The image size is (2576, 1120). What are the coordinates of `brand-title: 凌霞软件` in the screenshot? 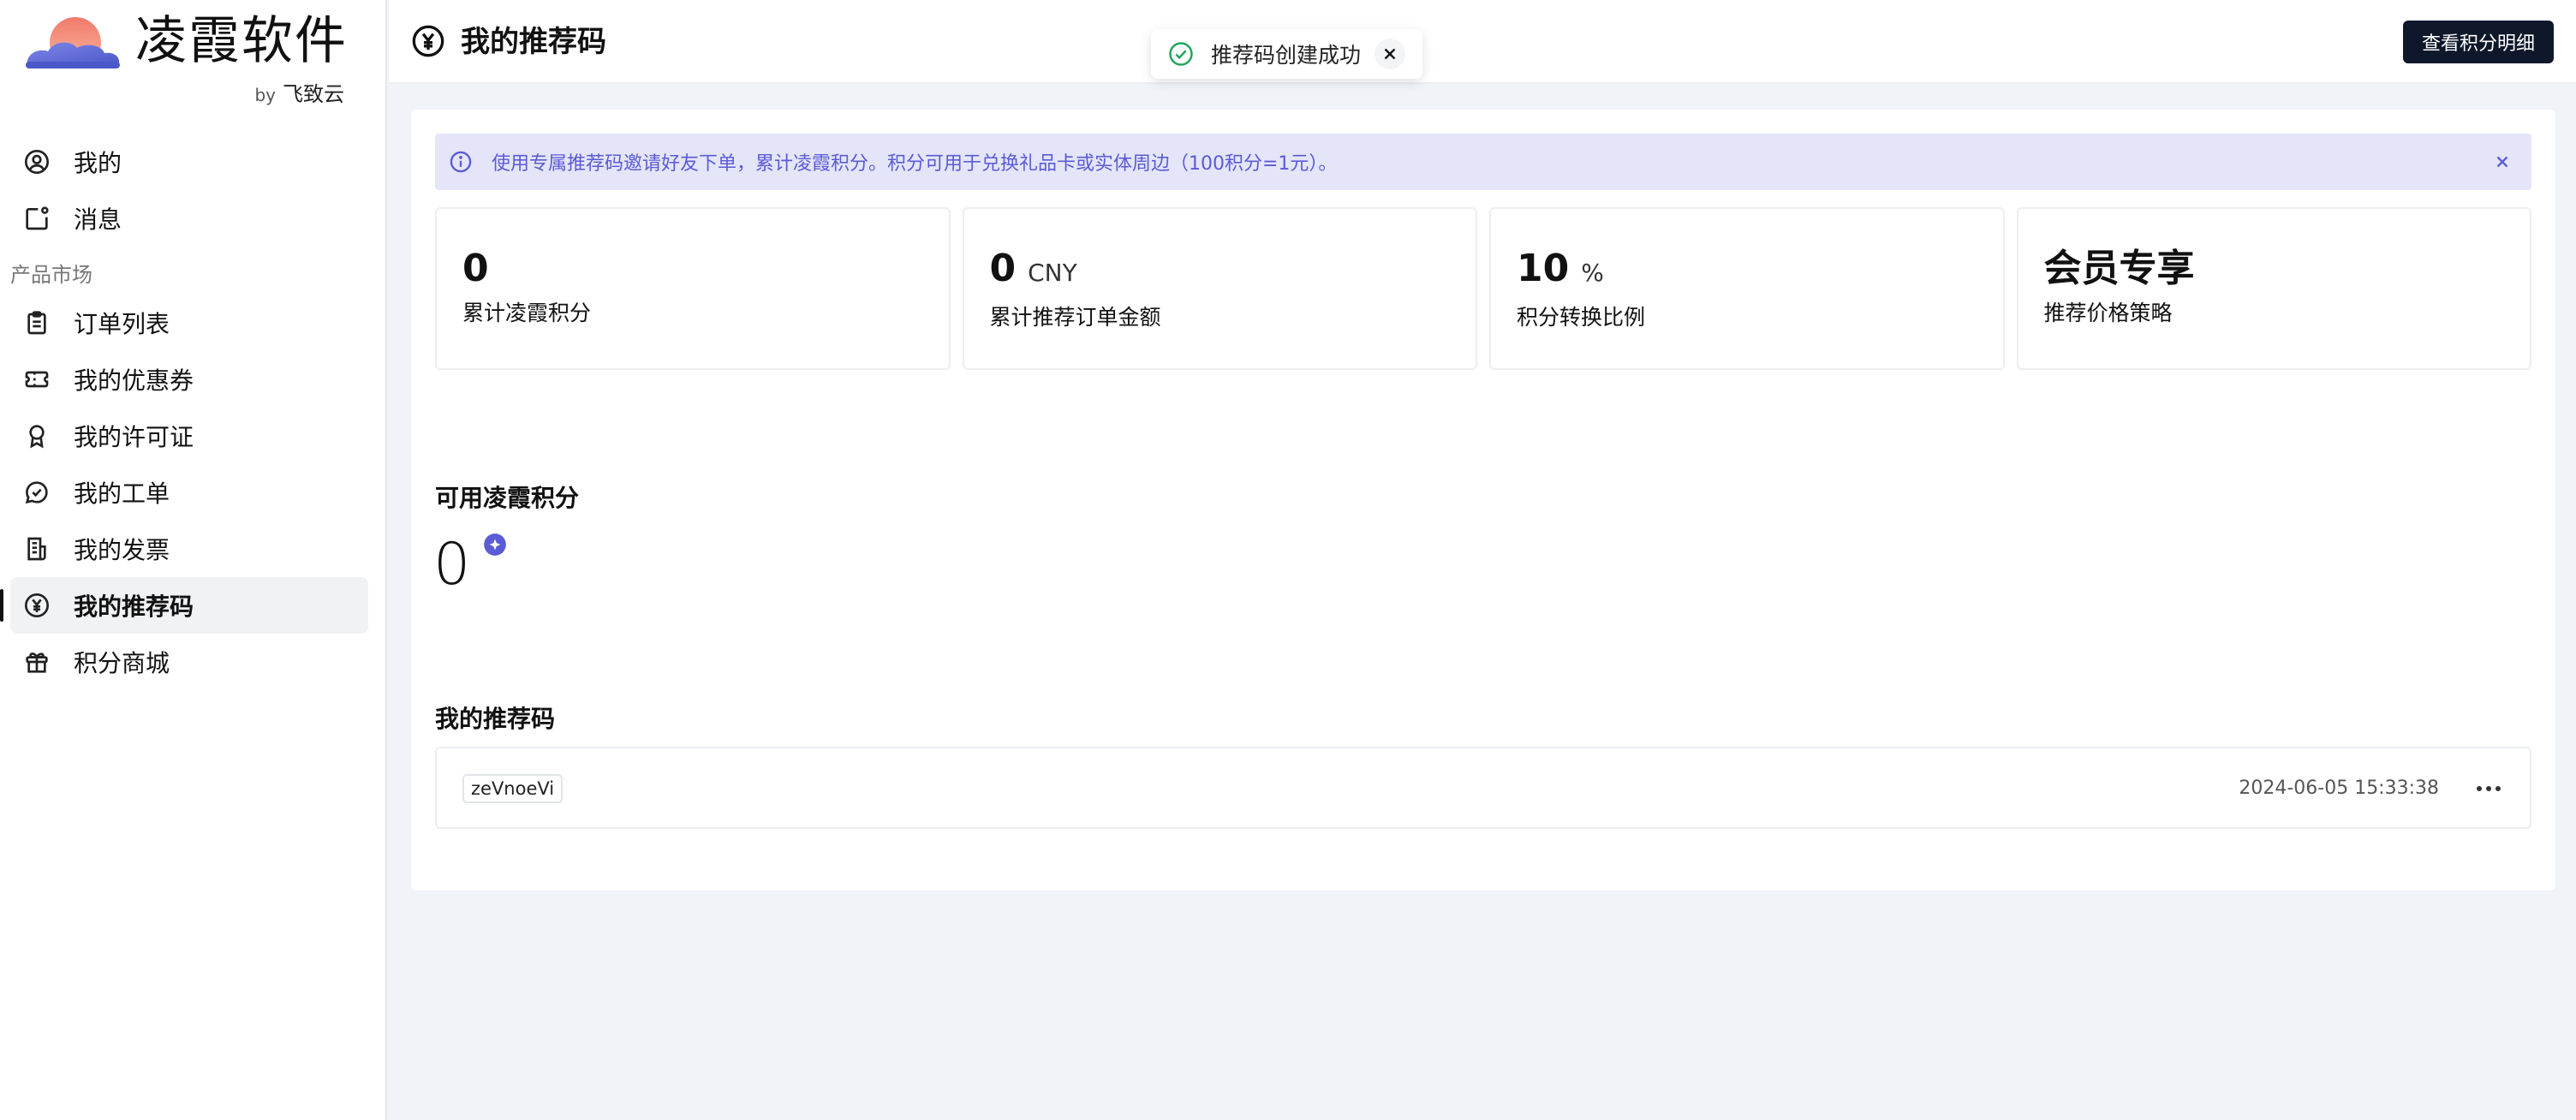 It's located at (241, 41).